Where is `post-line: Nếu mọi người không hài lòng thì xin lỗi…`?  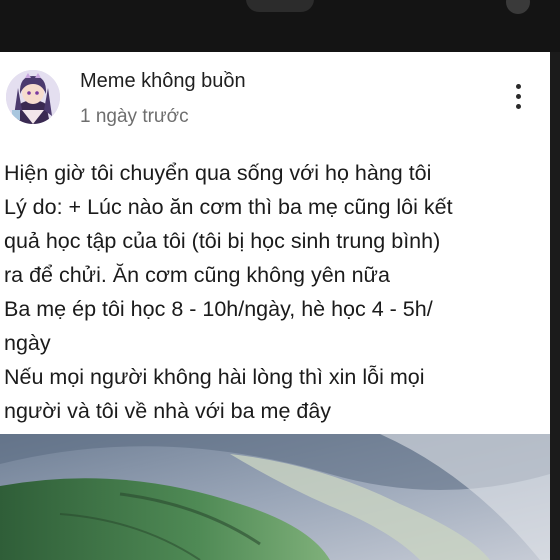 post-line: Nếu mọi người không hài lòng thì xin lỗi… is located at coordinates (214, 377).